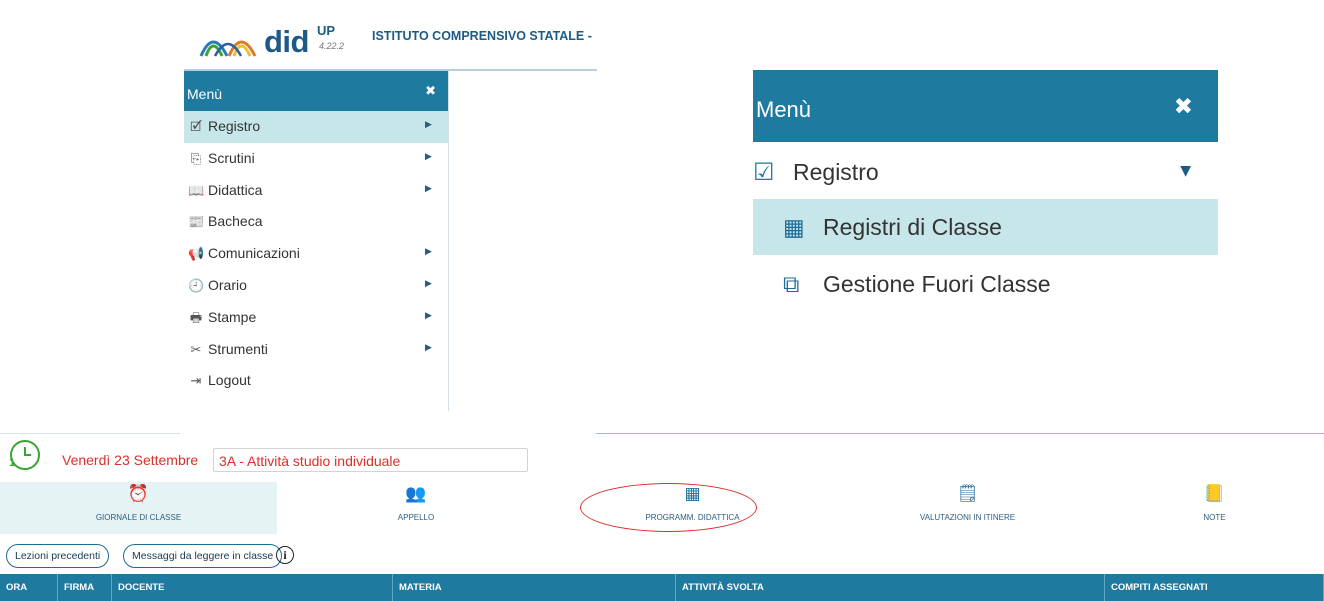  Describe the element at coordinates (316, 159) in the screenshot. I see `sidebar-item-scrutini: ⎘ Scrutini ▶` at that location.